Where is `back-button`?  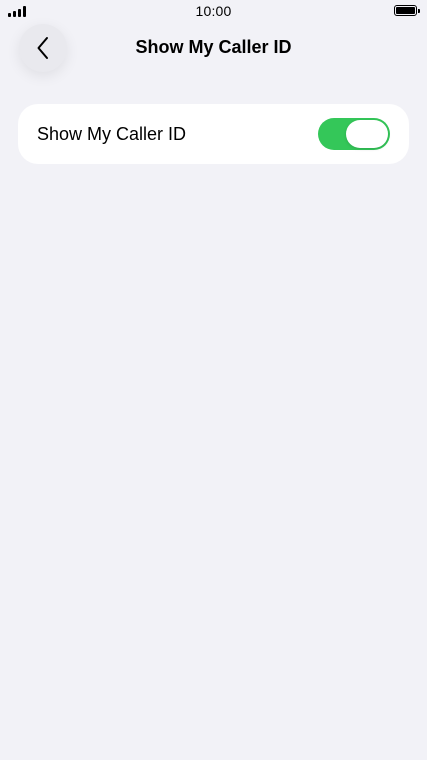
back-button is located at coordinates (43, 48).